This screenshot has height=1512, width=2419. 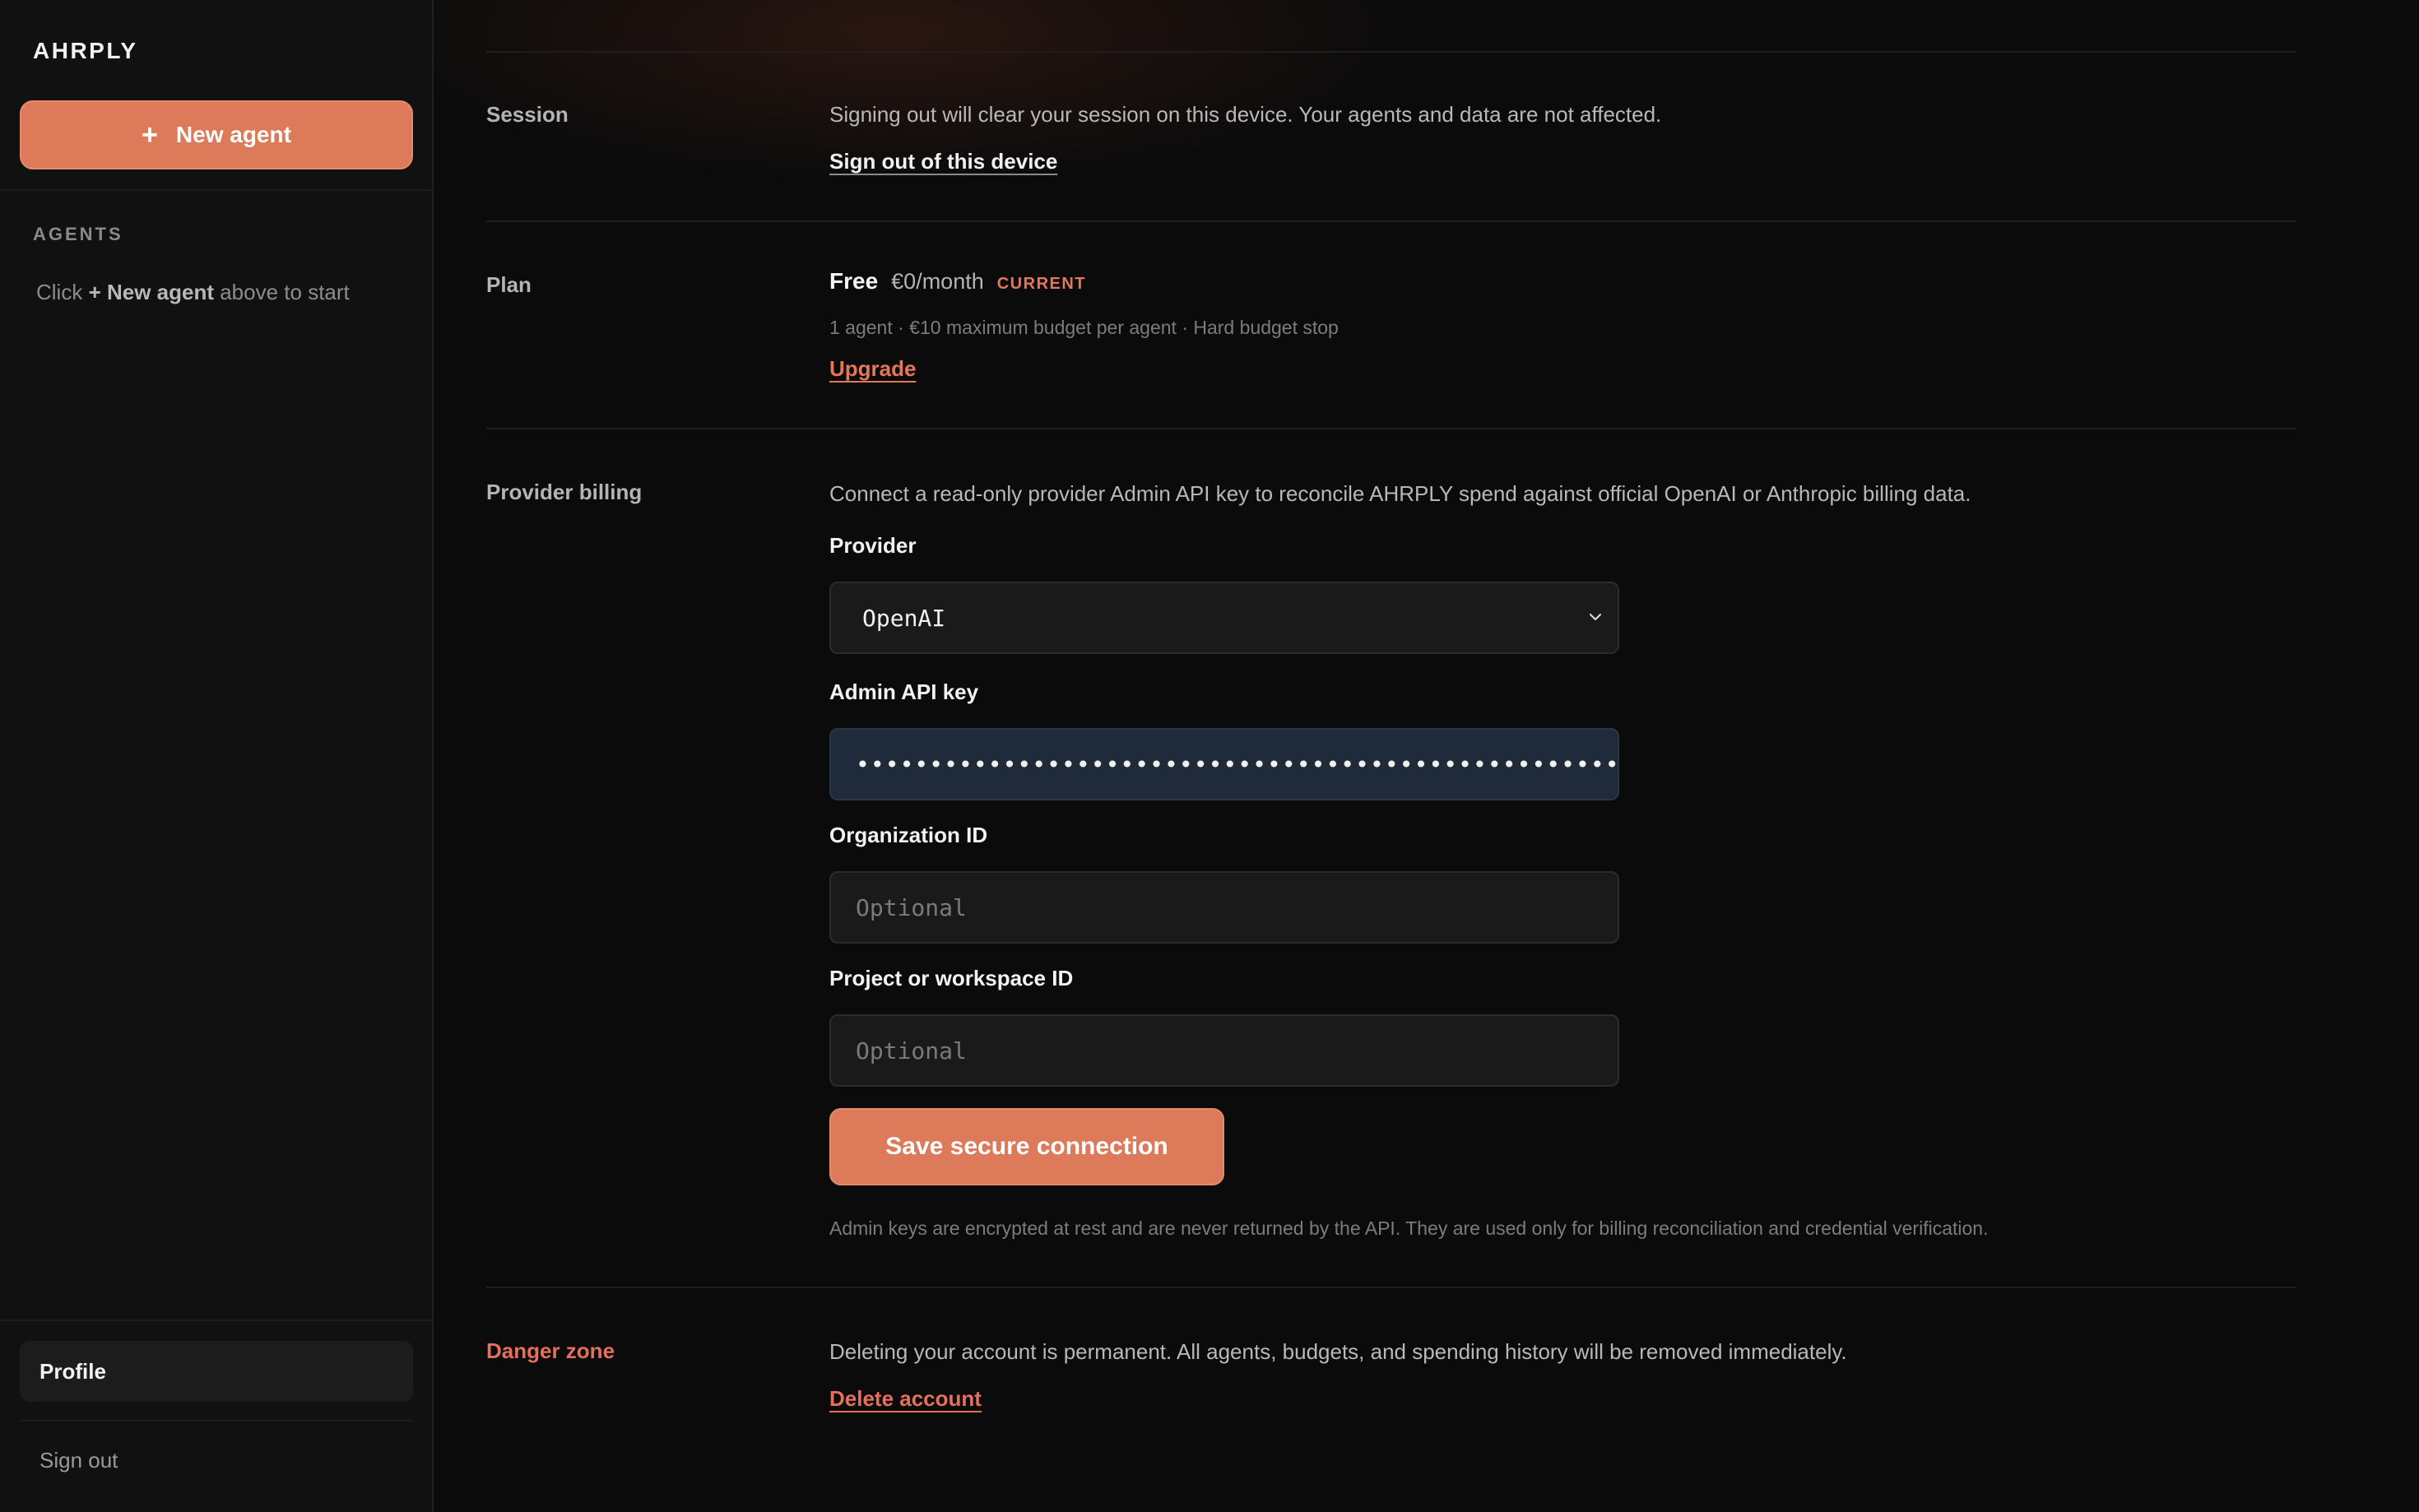 What do you see at coordinates (150, 135) in the screenshot?
I see `plus-icon: +` at bounding box center [150, 135].